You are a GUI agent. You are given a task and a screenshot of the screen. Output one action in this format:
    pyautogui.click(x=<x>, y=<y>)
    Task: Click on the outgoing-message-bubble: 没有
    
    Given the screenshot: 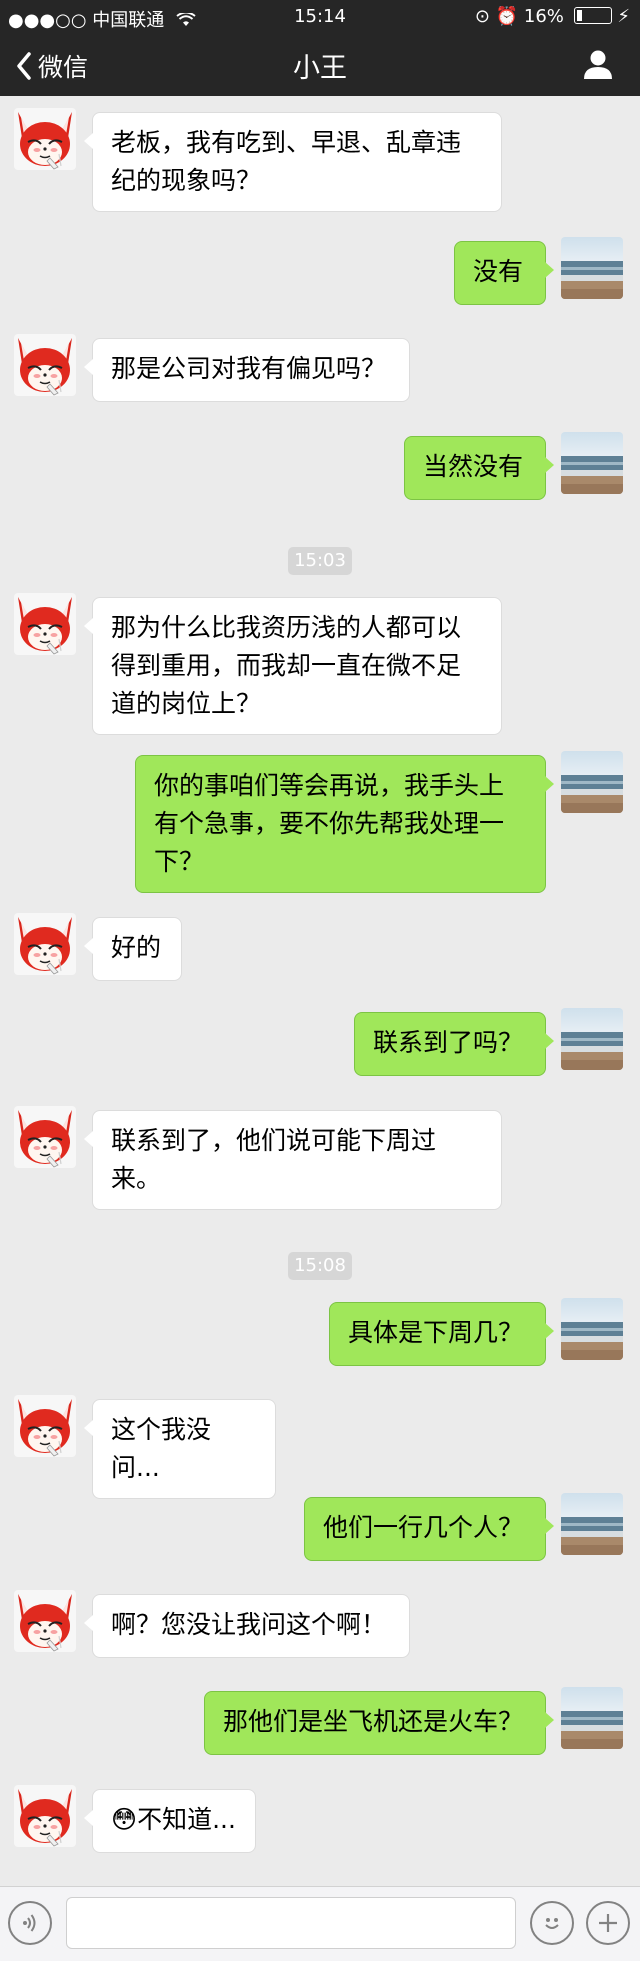 What is the action you would take?
    pyautogui.click(x=504, y=273)
    